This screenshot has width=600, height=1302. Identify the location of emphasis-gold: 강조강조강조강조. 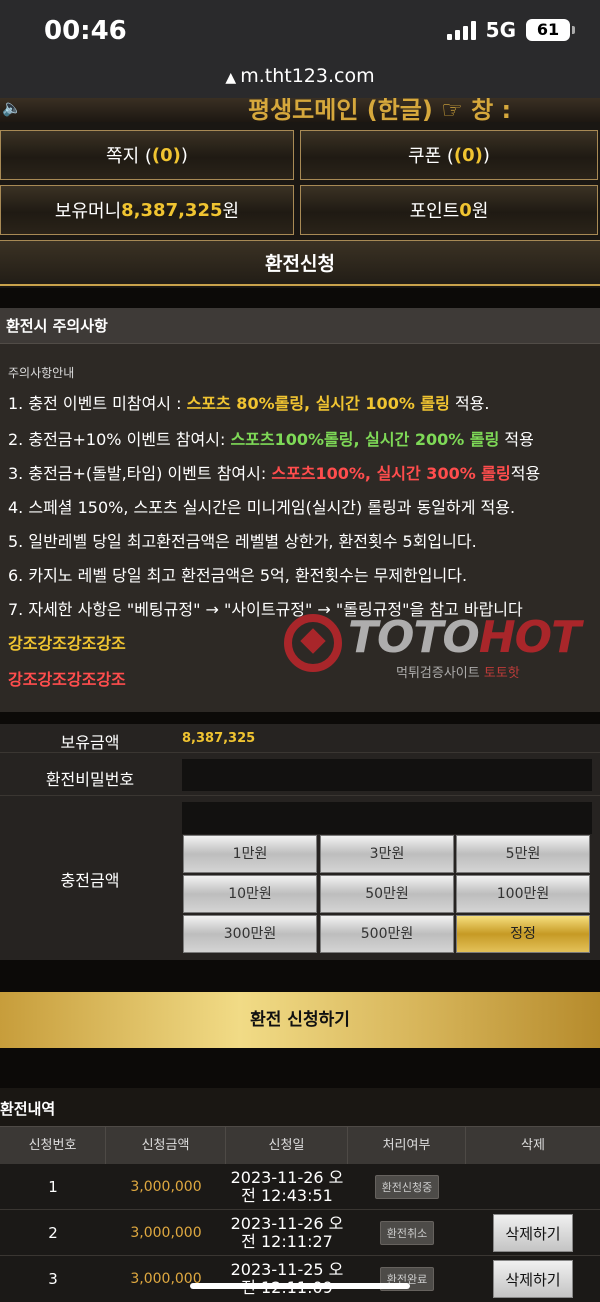
(67, 643).